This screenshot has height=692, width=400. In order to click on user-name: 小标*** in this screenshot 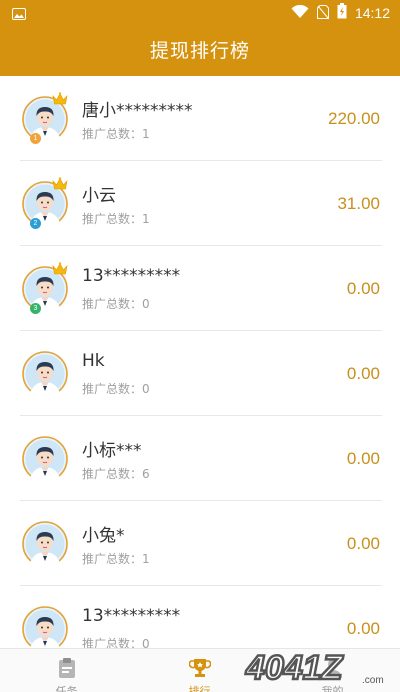, I will do `click(112, 451)`.